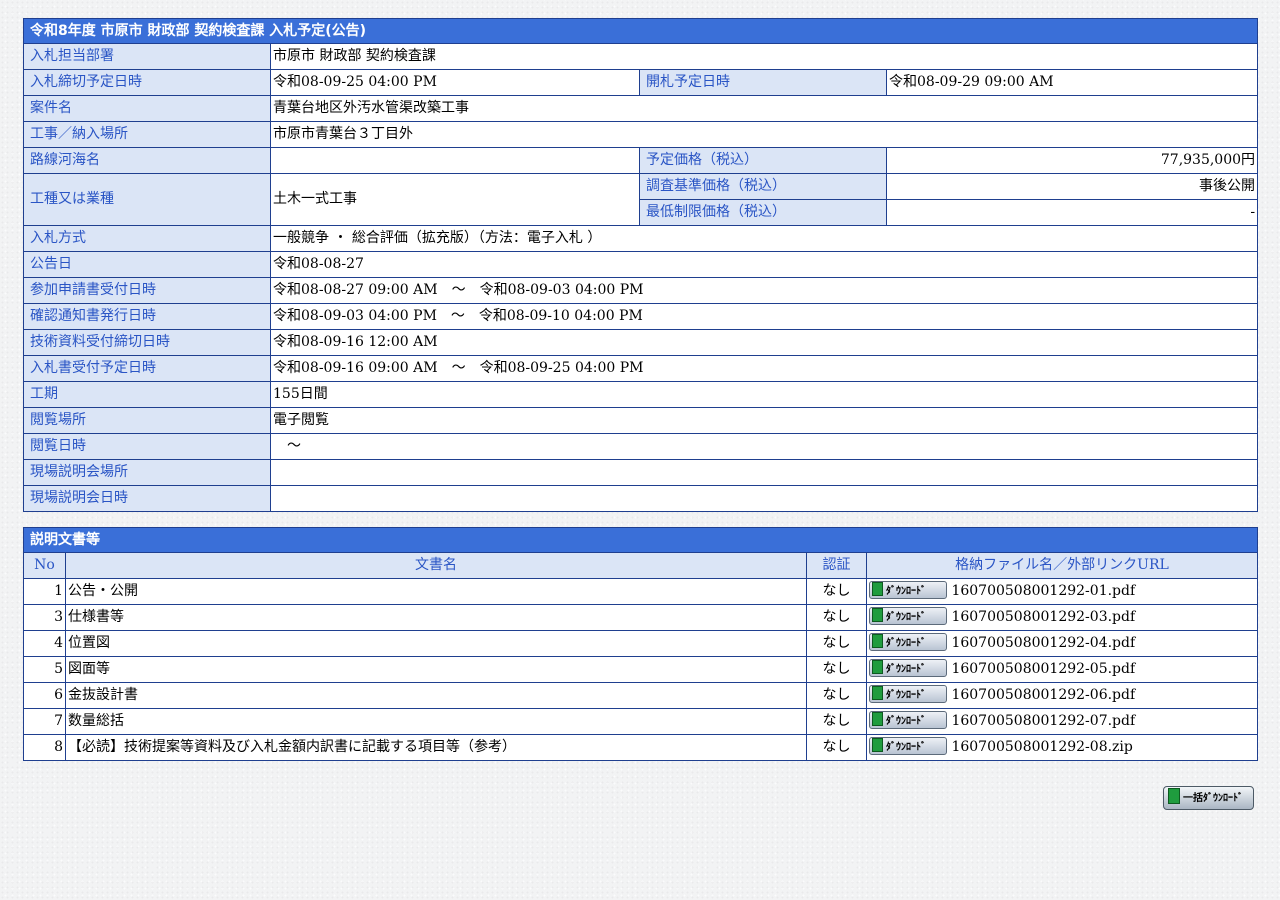 Image resolution: width=1280 pixels, height=900 pixels. What do you see at coordinates (436, 669) in the screenshot?
I see `doc-name: 図面等` at bounding box center [436, 669].